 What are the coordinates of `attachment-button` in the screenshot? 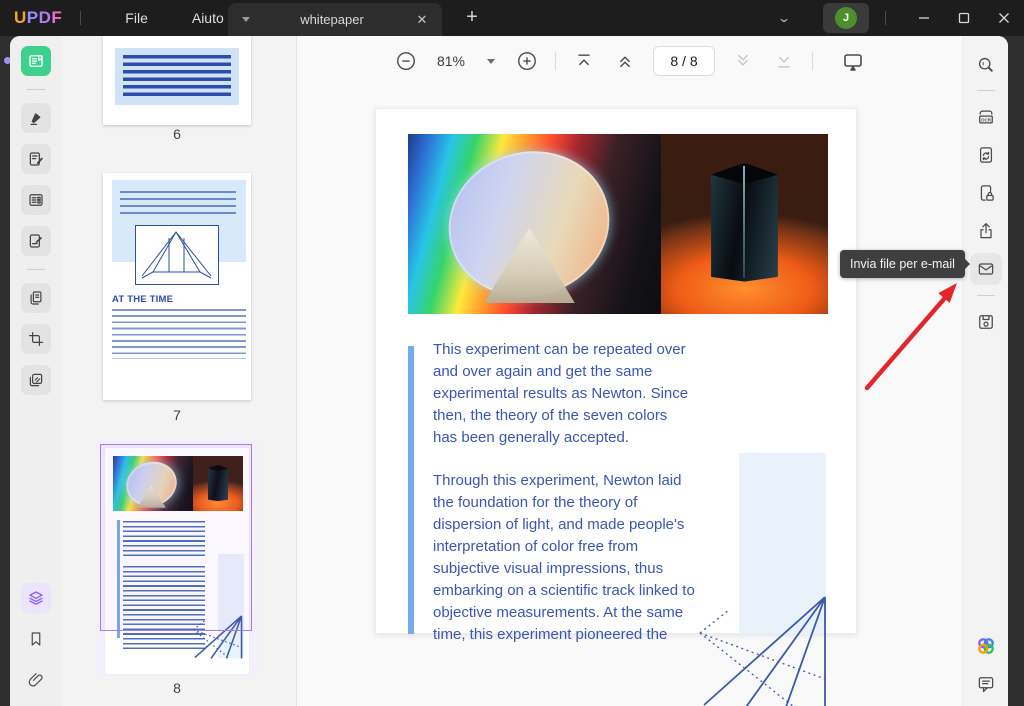 It's located at (36, 680).